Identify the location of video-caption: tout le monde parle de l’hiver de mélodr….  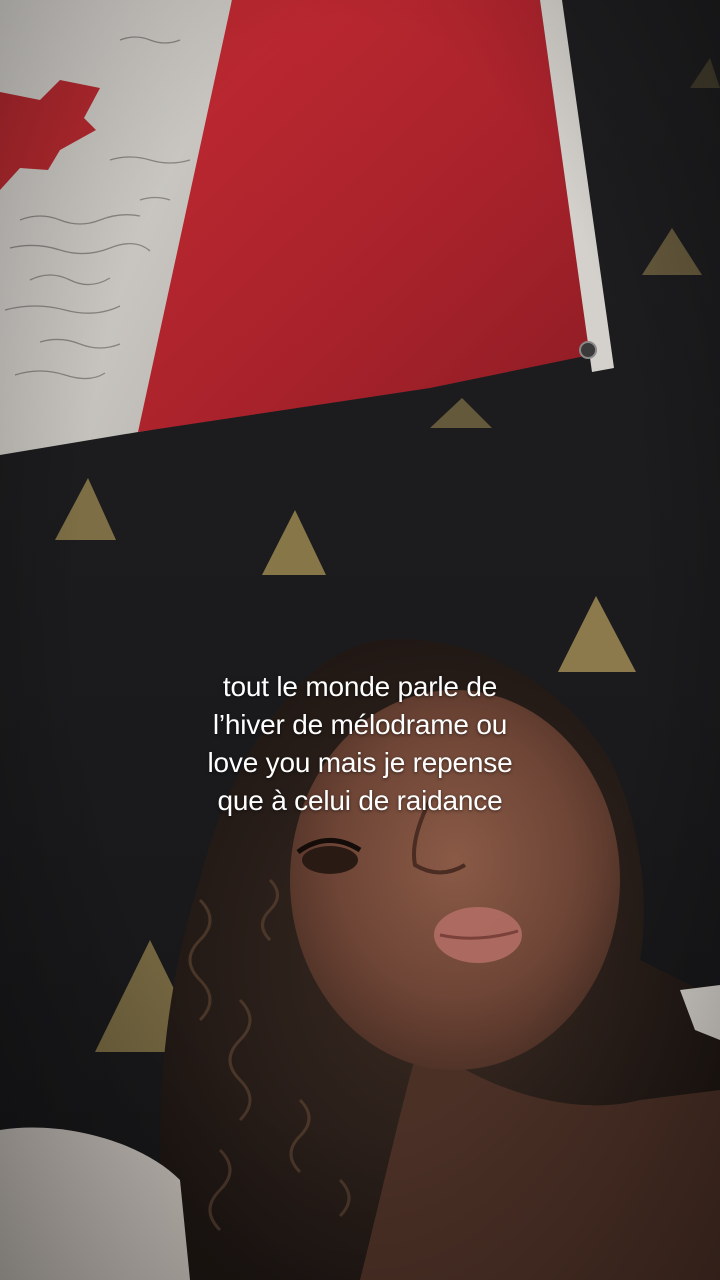
(360, 744).